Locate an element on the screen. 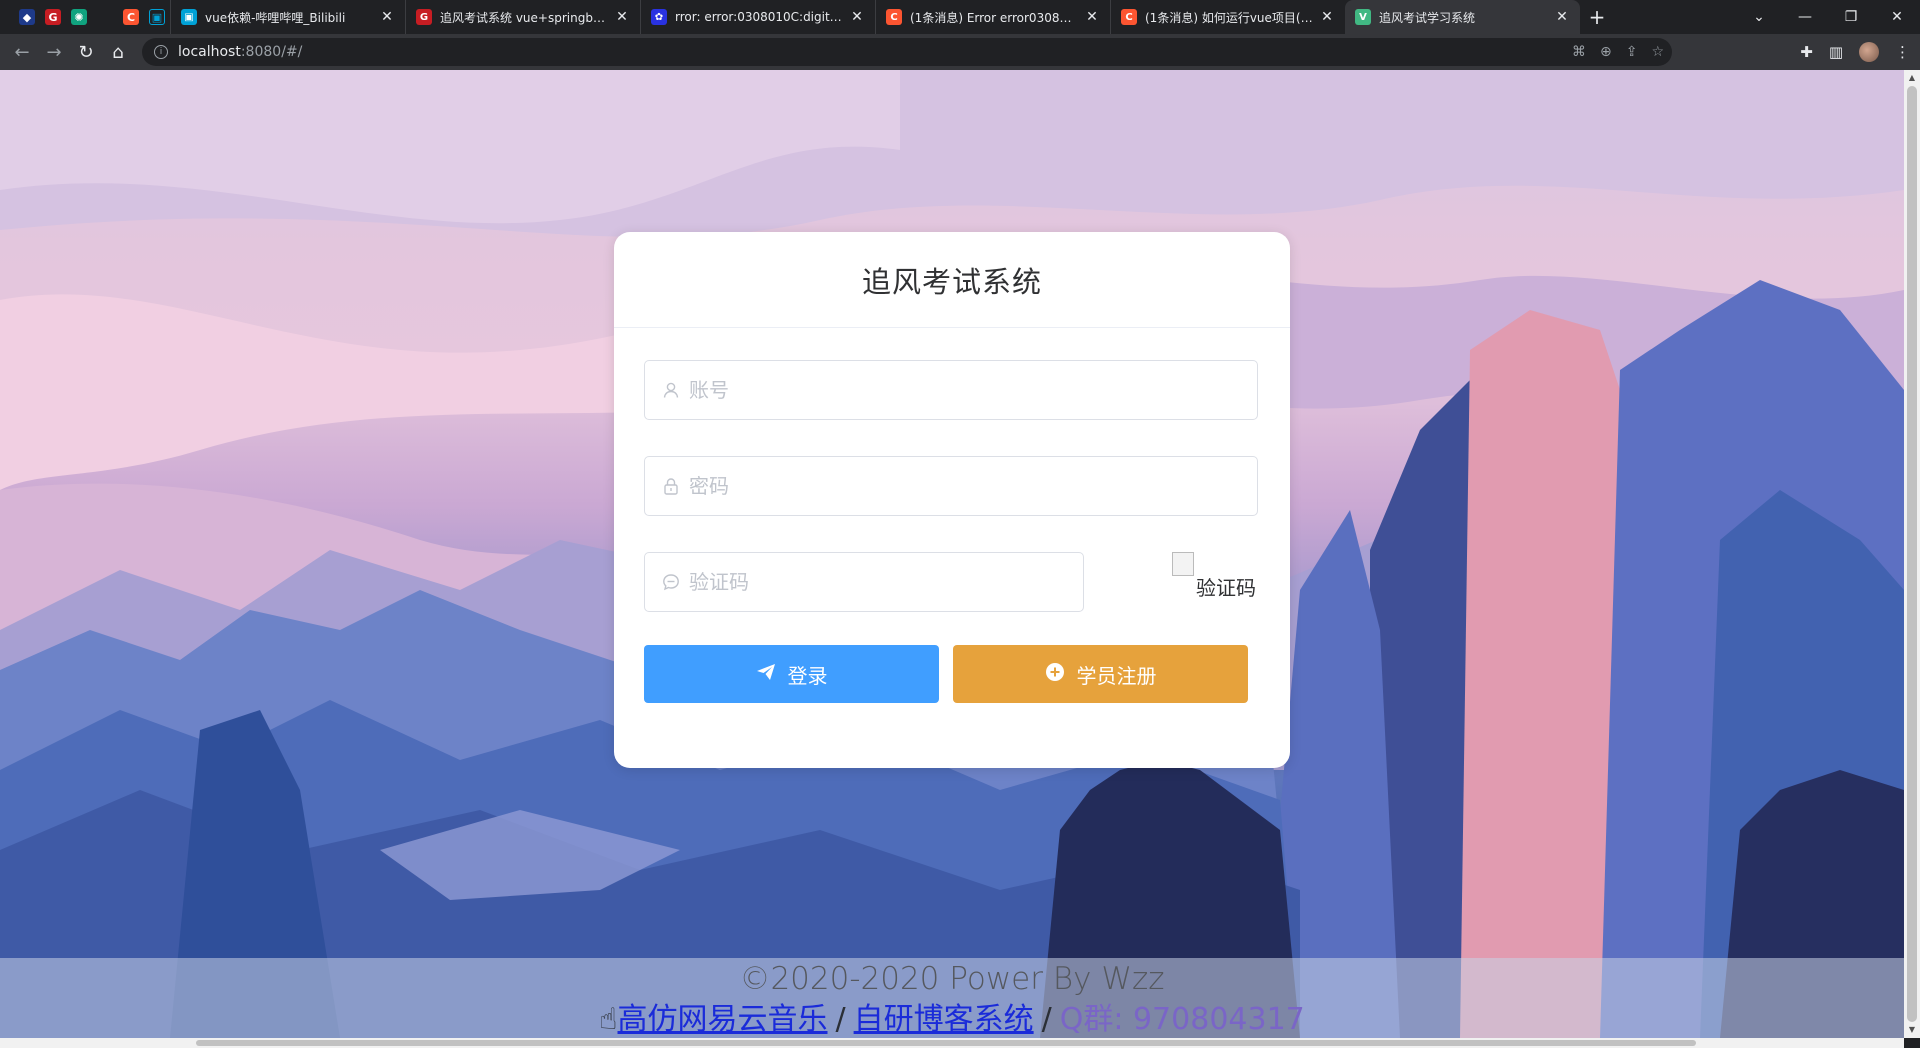 This screenshot has width=1920, height=1048. scroll-up-icon: ▲ is located at coordinates (1912, 78).